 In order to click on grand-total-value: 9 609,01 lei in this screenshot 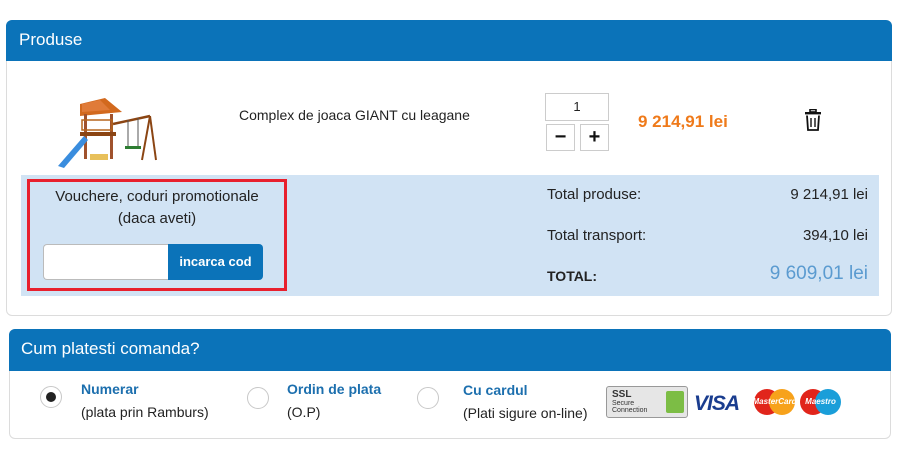, I will do `click(818, 273)`.